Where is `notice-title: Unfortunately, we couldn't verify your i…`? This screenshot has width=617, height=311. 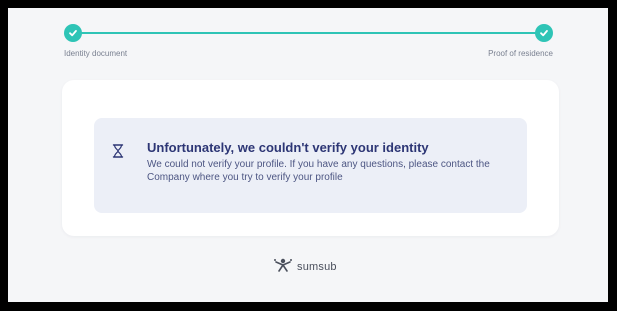 notice-title: Unfortunately, we couldn't verify your i… is located at coordinates (288, 147).